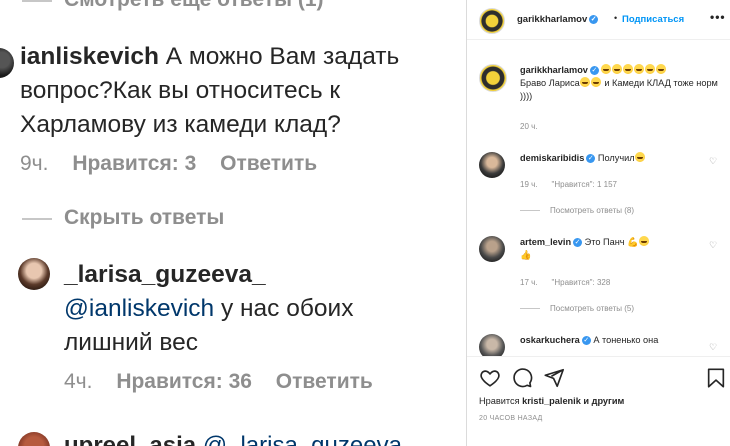 Image resolution: width=730 pixels, height=446 pixels. I want to click on comment-body: Это Панч, so click(604, 242).